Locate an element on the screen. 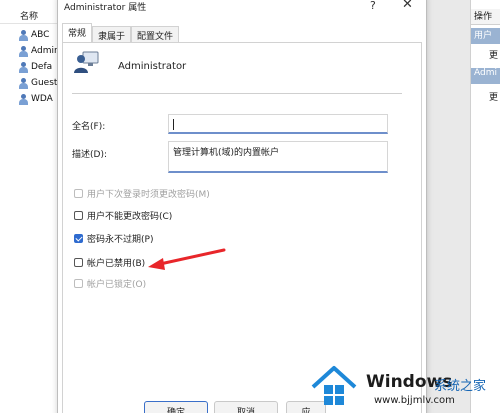 This screenshot has height=413, width=500. dialog-title: Administrator 属性 is located at coordinates (105, 8).